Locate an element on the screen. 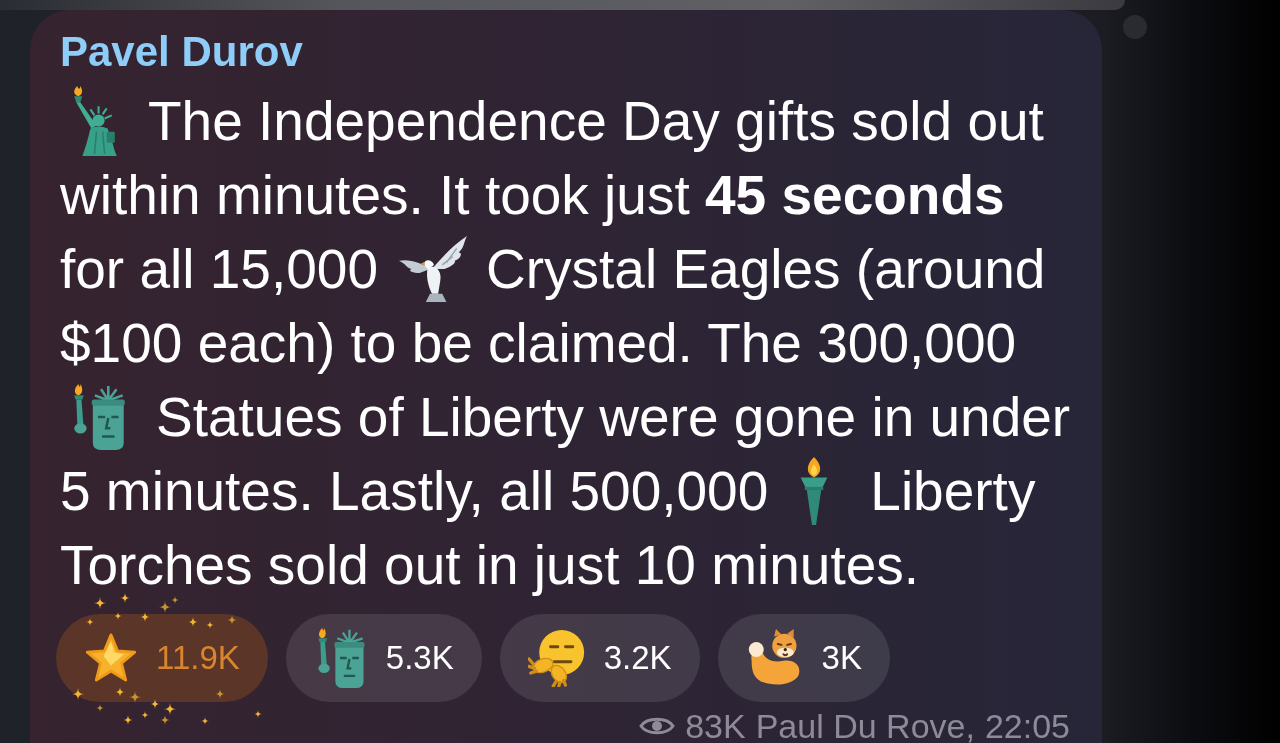 This screenshot has width=1280, height=743. star-icon is located at coordinates (111, 658).